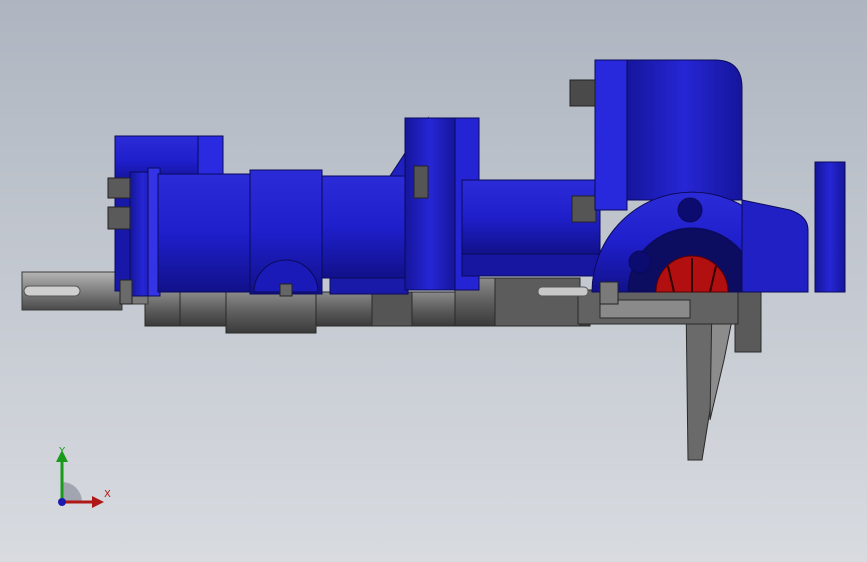  Describe the element at coordinates (656, 135) in the screenshot. I see `pump-casing-upper` at that location.